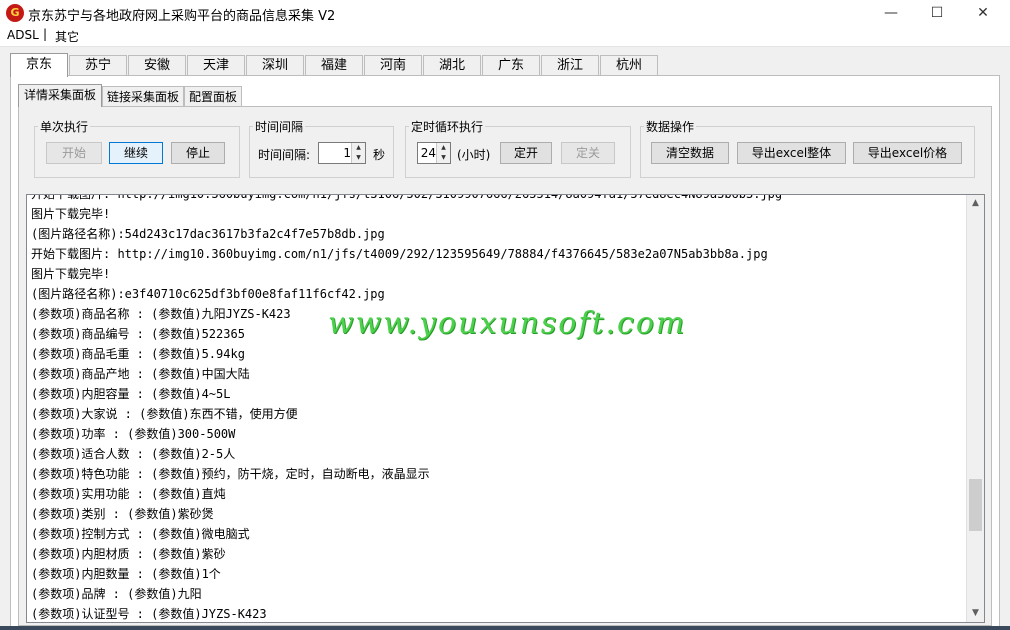  What do you see at coordinates (511, 65) in the screenshot?
I see `tab-guangdong: 广东` at bounding box center [511, 65].